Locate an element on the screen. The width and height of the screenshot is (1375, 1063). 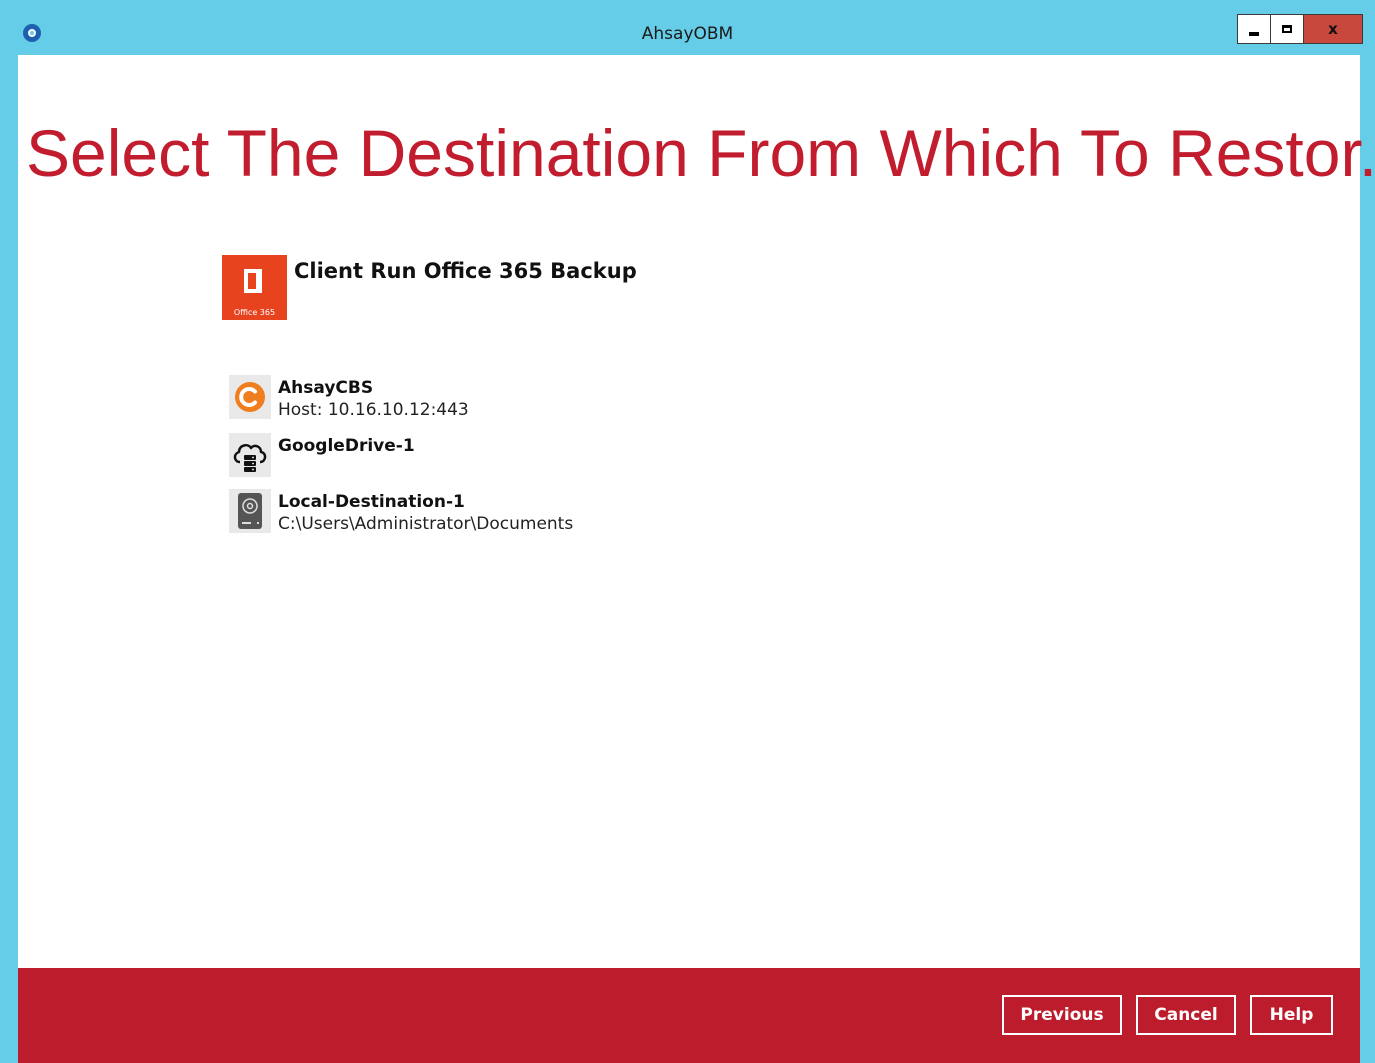
maximize-button is located at coordinates (1287, 29).